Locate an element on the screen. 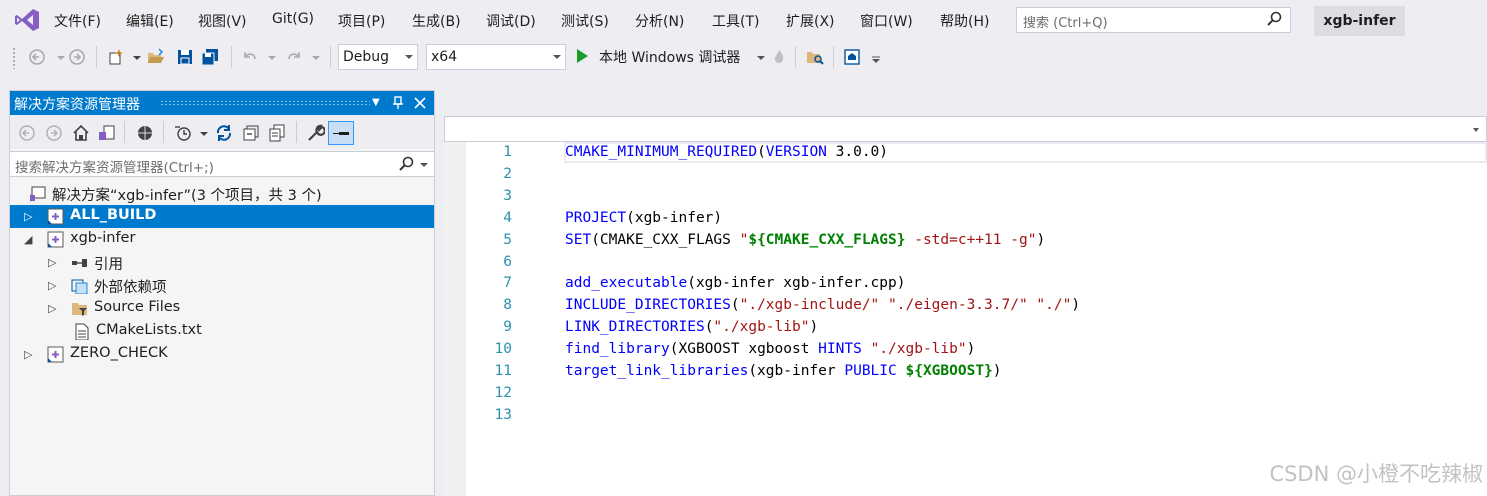 Image resolution: width=1487 pixels, height=496 pixels. toolbar-grip is located at coordinates (14, 58).